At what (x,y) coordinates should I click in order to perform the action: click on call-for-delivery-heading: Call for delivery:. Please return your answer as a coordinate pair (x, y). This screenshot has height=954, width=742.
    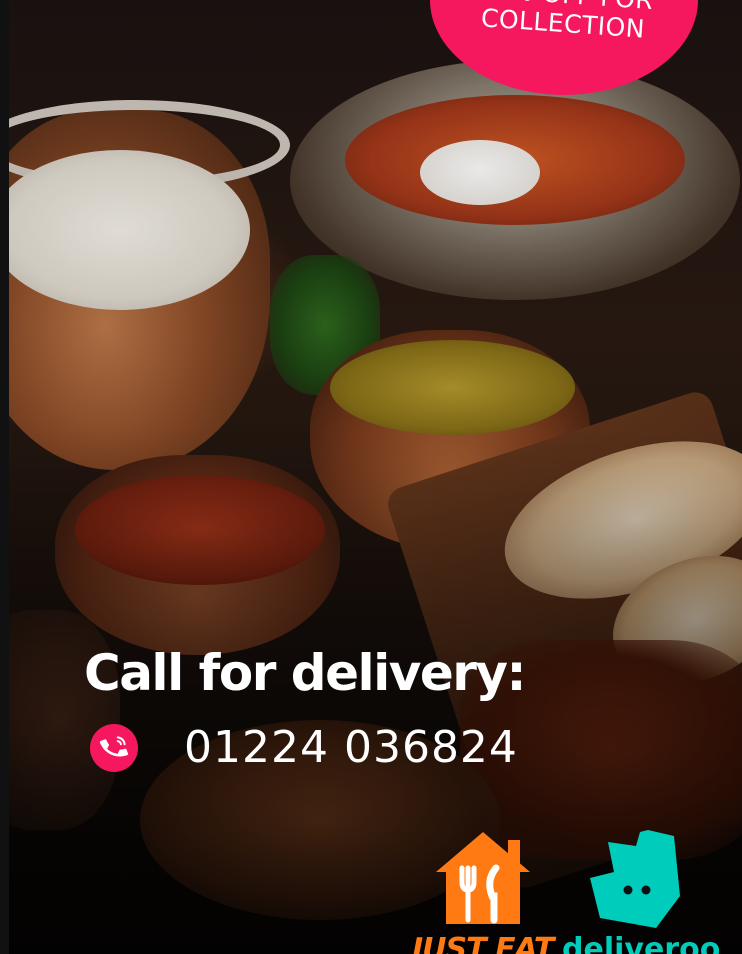
    Looking at the image, I should click on (305, 673).